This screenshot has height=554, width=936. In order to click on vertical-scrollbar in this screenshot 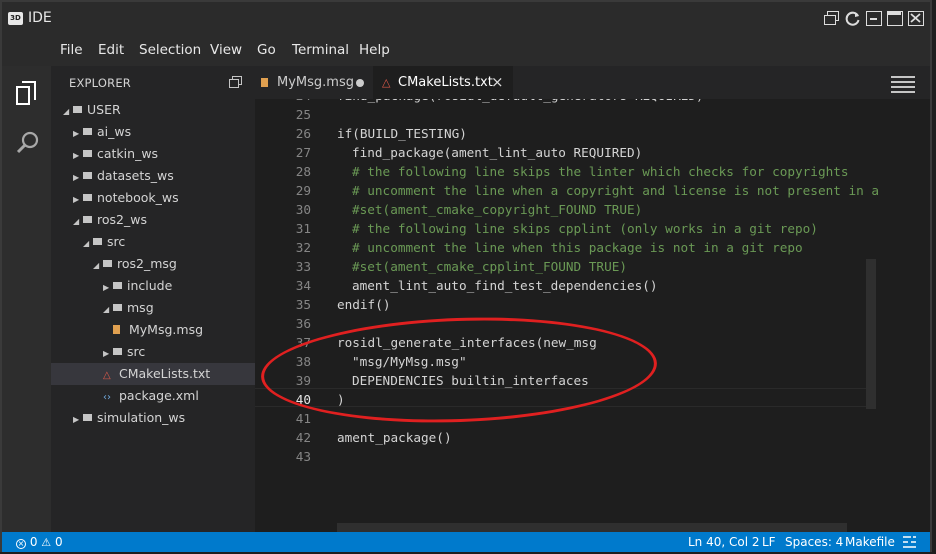, I will do `click(871, 334)`.